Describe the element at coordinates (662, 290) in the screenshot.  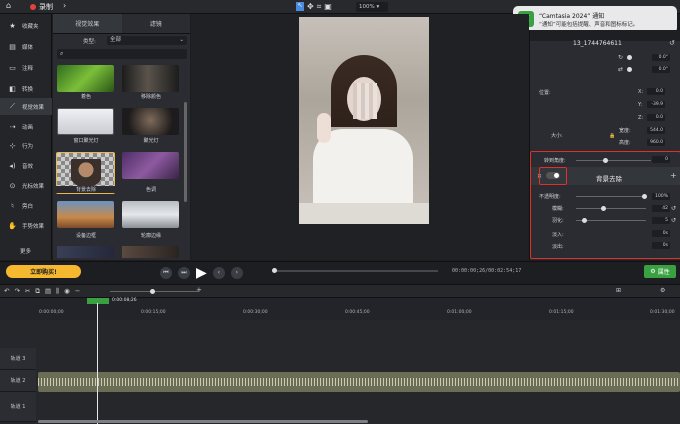
I see `settings-icon: ⚙` at that location.